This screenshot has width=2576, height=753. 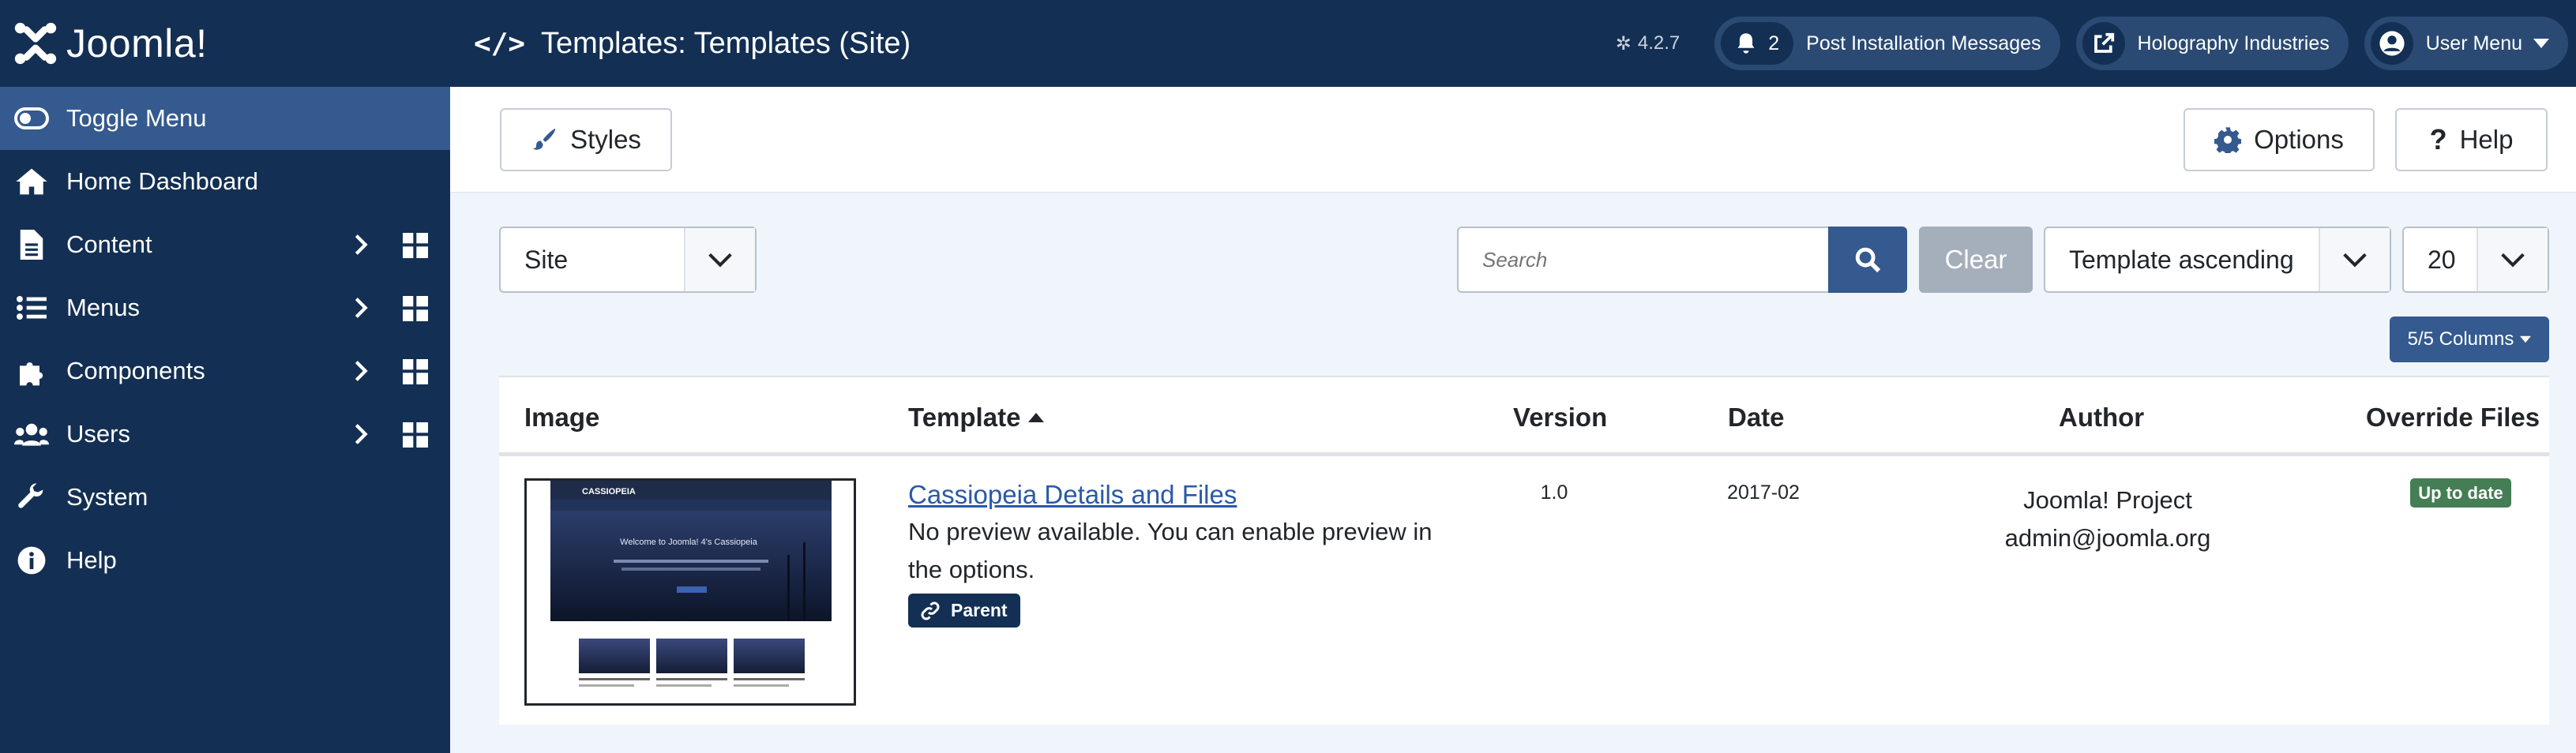 What do you see at coordinates (2391, 43) in the screenshot?
I see `user-circle-icon` at bounding box center [2391, 43].